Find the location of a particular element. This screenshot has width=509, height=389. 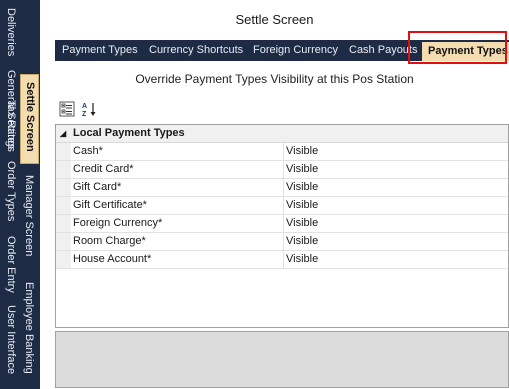

grid-row: Gift Certificate* Visible is located at coordinates (282, 206).